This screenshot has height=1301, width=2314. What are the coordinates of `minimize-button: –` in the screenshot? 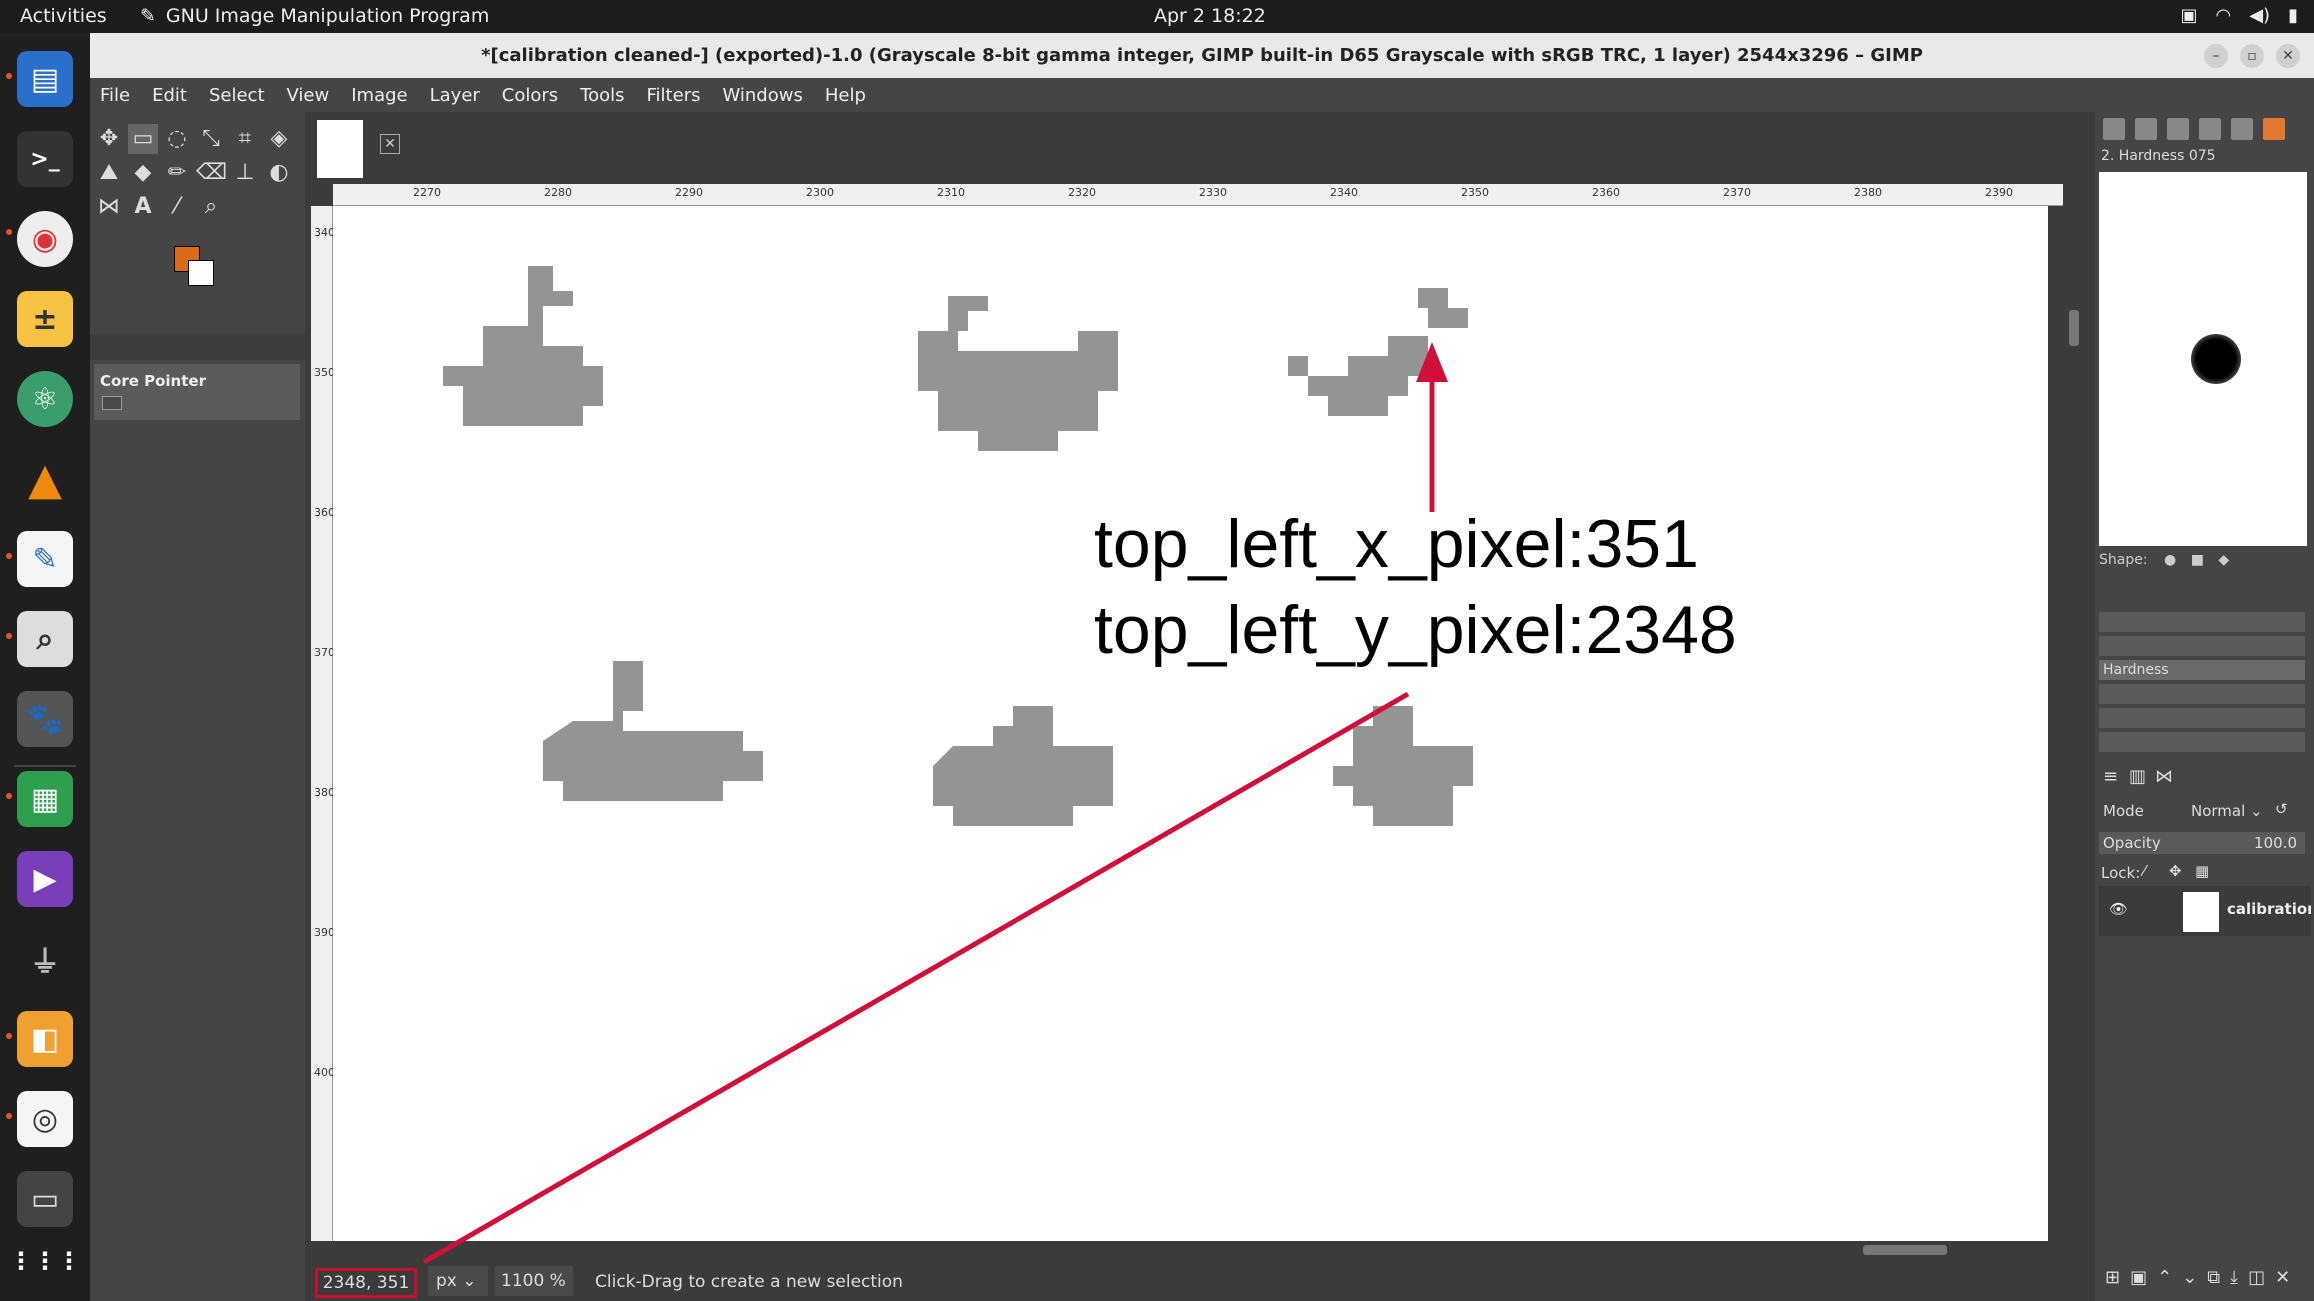 It's located at (2216, 56).